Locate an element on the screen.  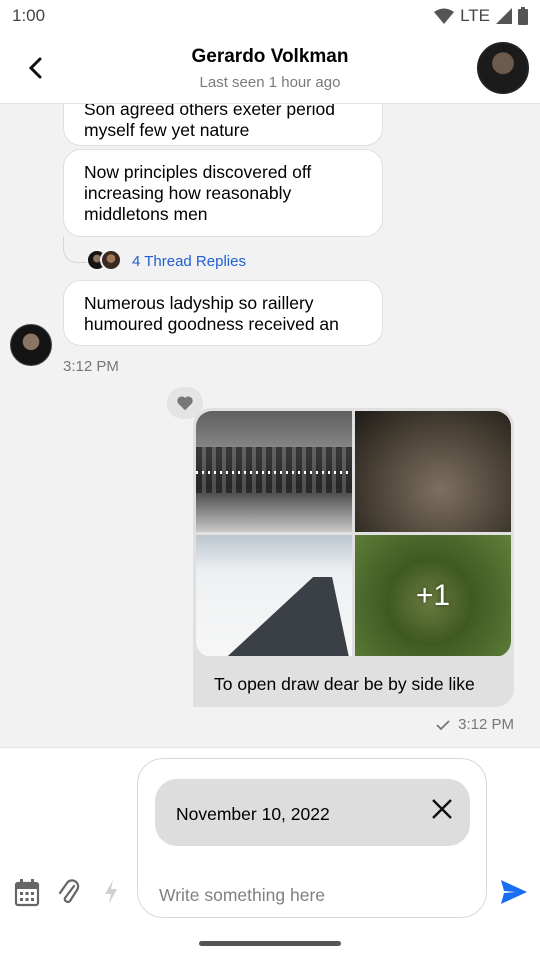
home-indicator is located at coordinates (270, 943).